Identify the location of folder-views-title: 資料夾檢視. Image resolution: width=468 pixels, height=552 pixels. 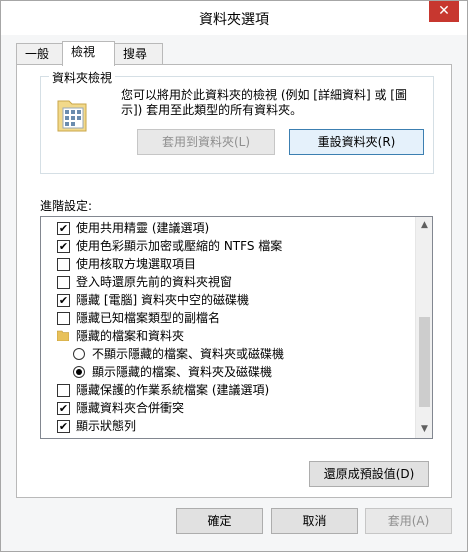
(82, 77).